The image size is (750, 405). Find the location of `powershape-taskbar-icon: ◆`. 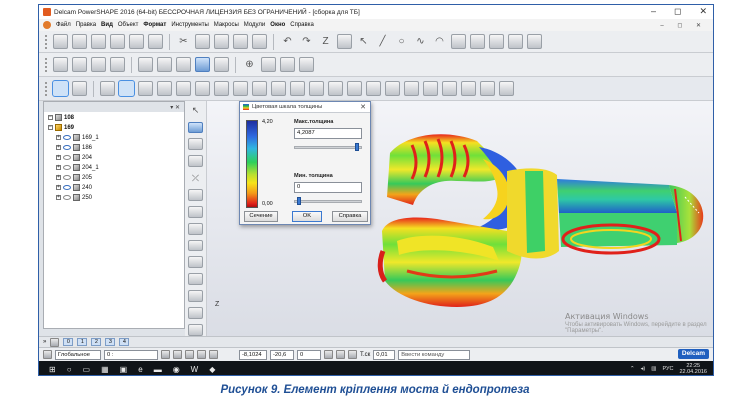

powershape-taskbar-icon: ◆ is located at coordinates (212, 369).